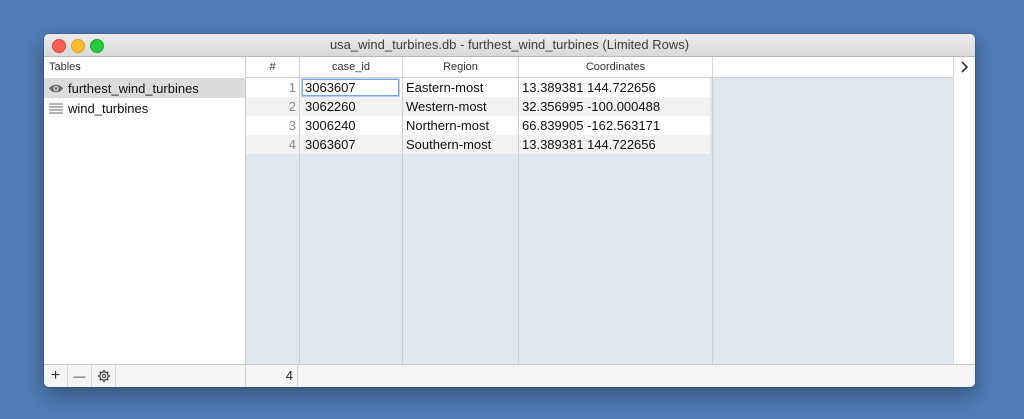 Image resolution: width=1024 pixels, height=419 pixels. What do you see at coordinates (461, 144) in the screenshot?
I see `cell-region: Southern-most` at bounding box center [461, 144].